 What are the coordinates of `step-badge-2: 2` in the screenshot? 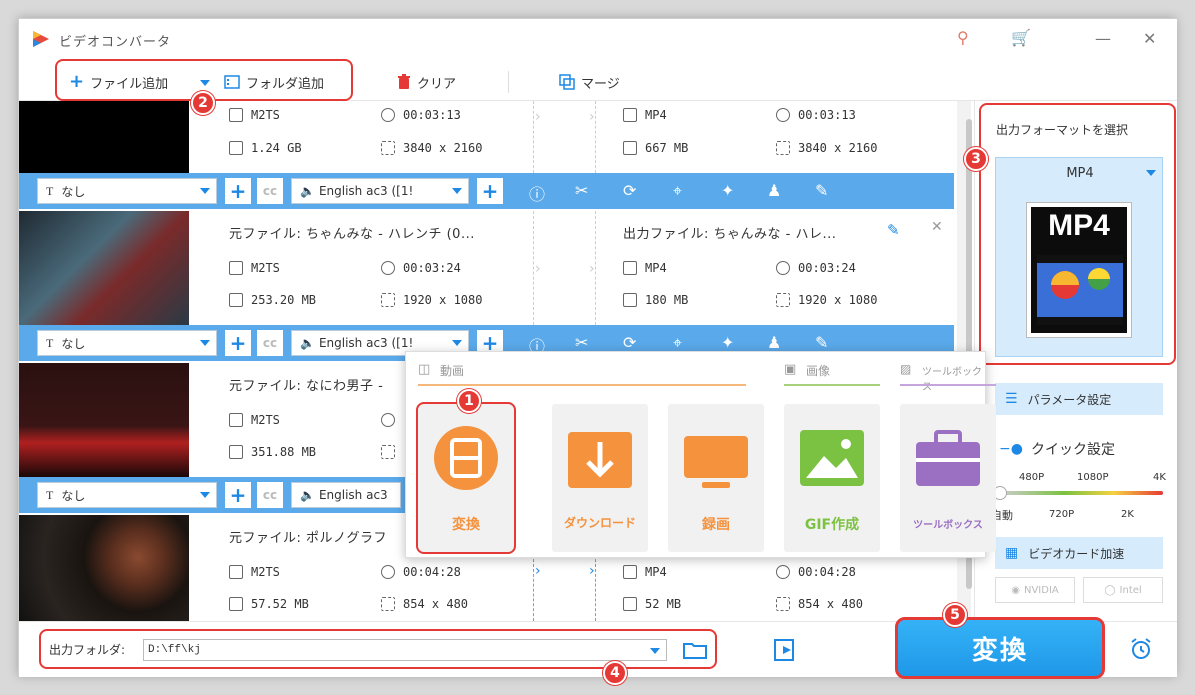 It's located at (203, 103).